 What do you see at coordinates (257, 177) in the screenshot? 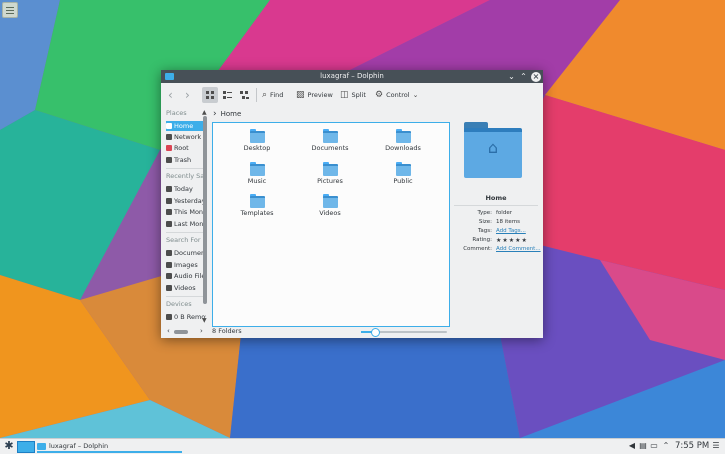
I see `folder-item: Music` at bounding box center [257, 177].